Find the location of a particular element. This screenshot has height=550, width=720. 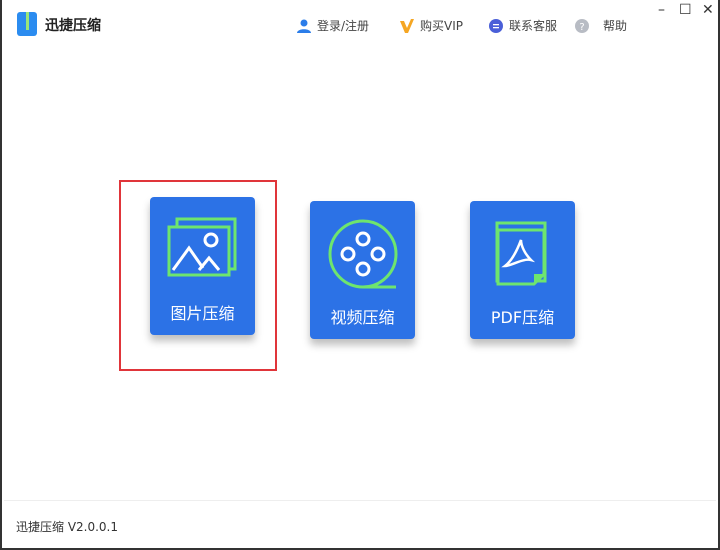

image-icon is located at coordinates (202, 247).